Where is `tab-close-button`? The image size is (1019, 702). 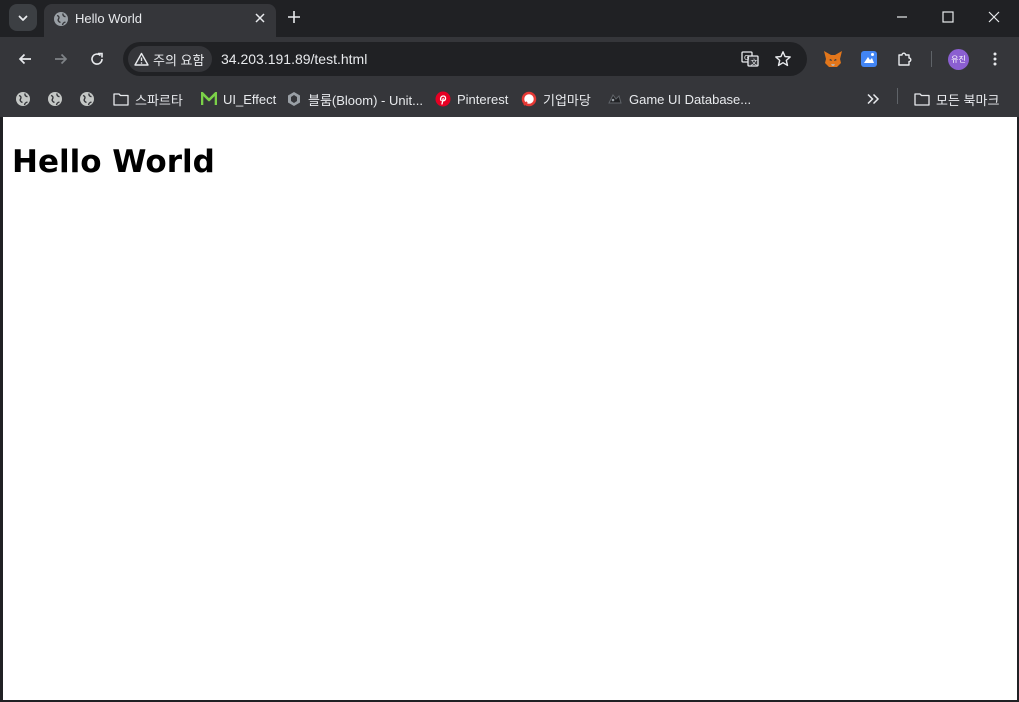
tab-close-button is located at coordinates (260, 18).